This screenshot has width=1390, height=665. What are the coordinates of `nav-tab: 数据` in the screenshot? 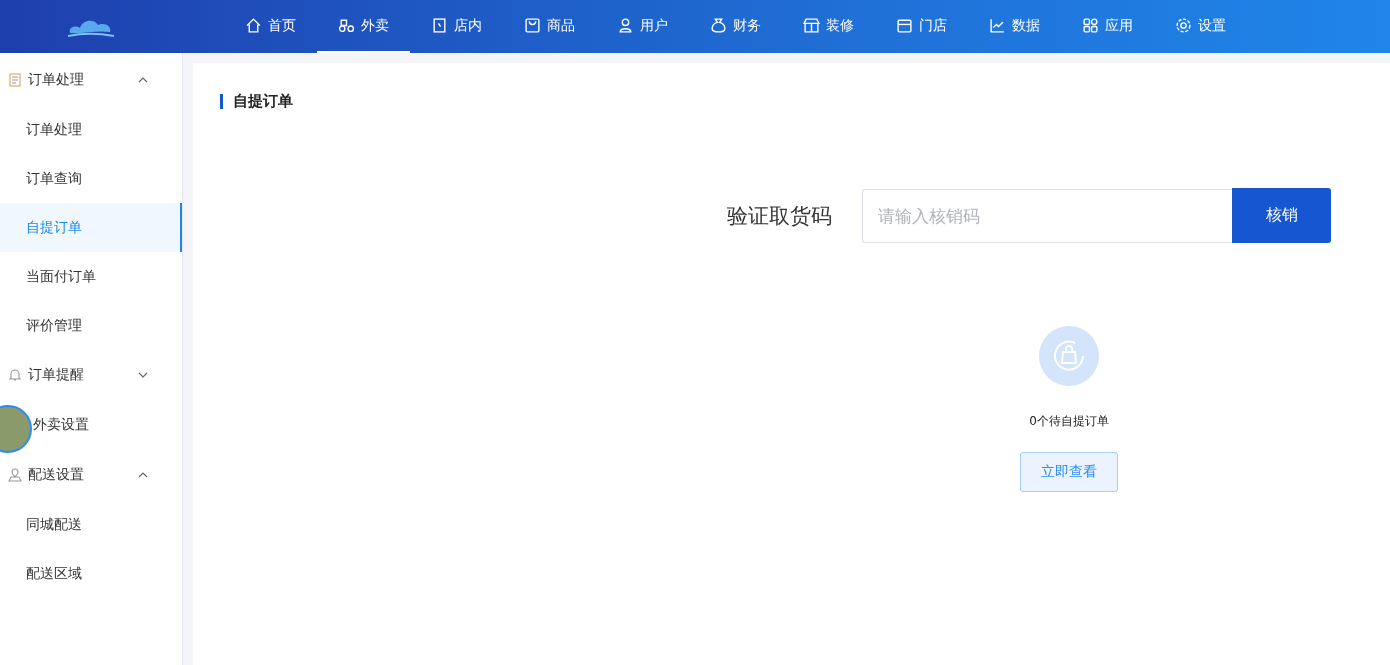 It's located at (1014, 26).